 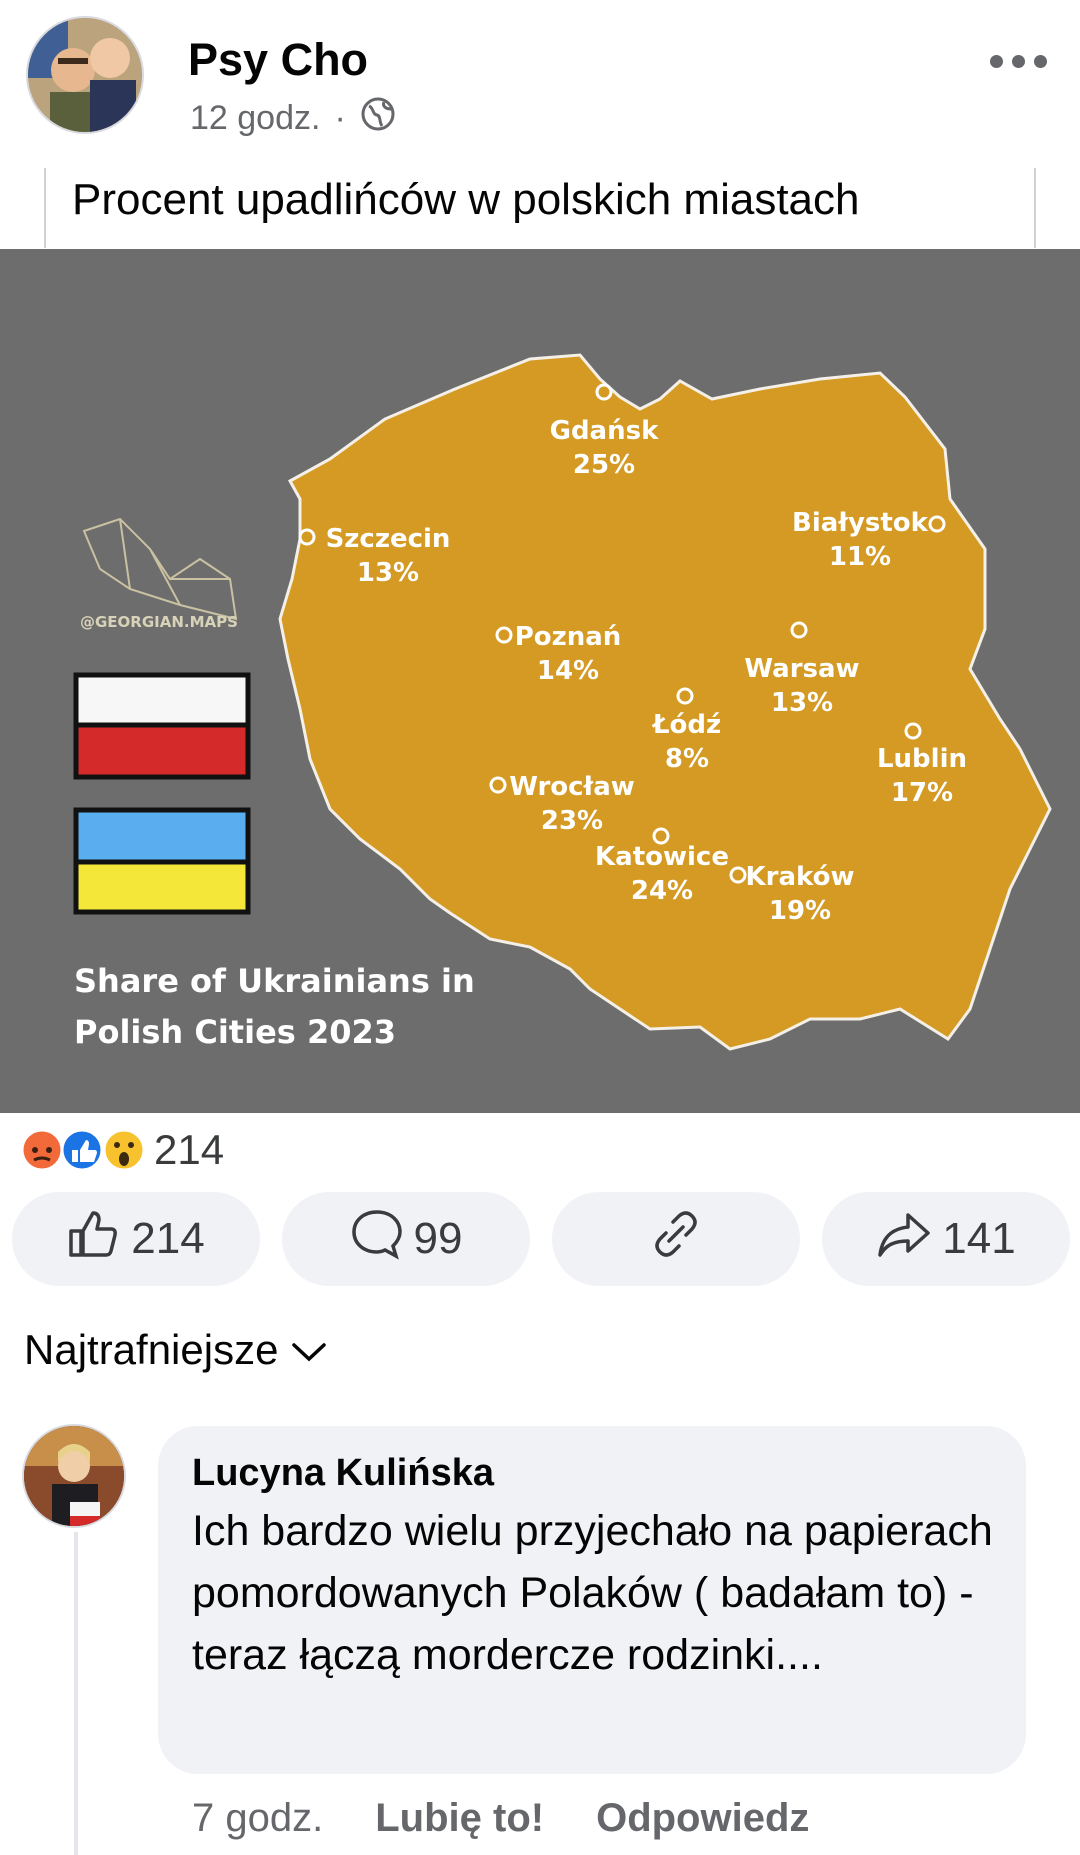 I want to click on city-label-katowice: Katowice, so click(x=662, y=857).